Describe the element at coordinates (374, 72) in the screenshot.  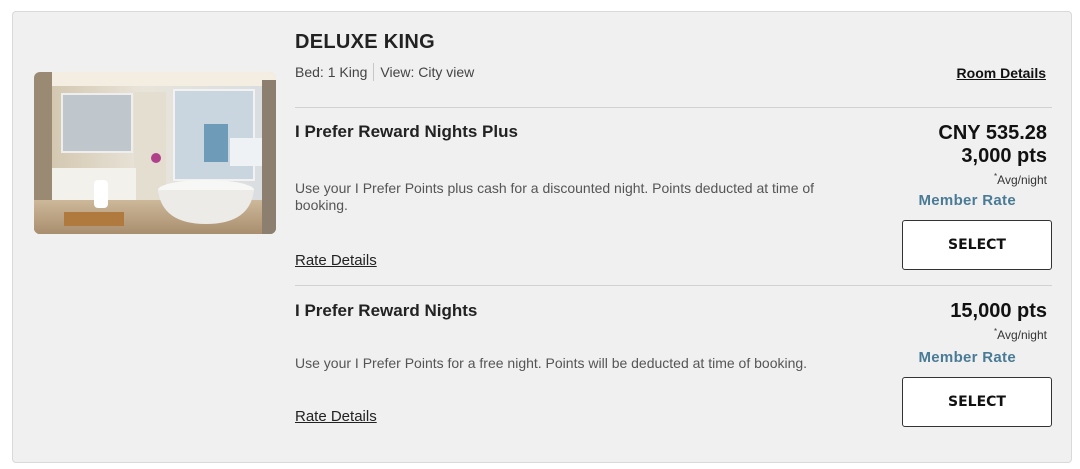
I see `meta-divider` at that location.